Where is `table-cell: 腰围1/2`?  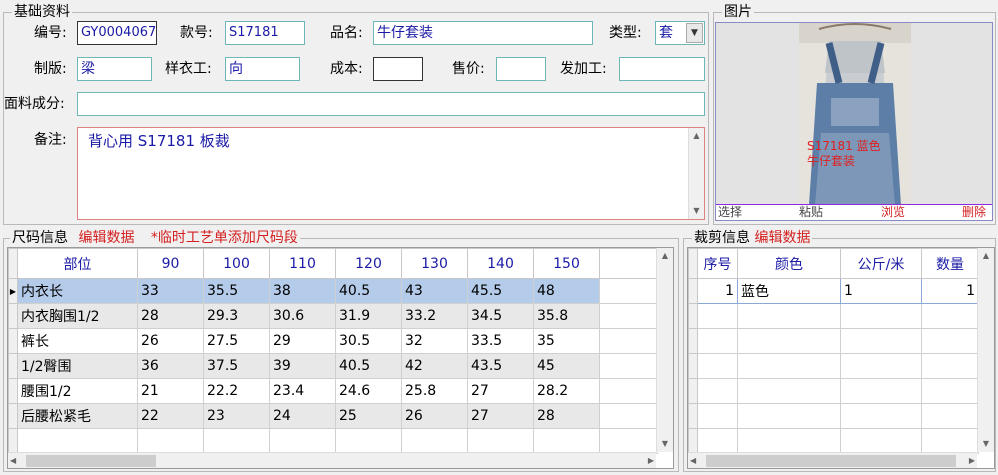
table-cell: 腰围1/2 is located at coordinates (77, 391).